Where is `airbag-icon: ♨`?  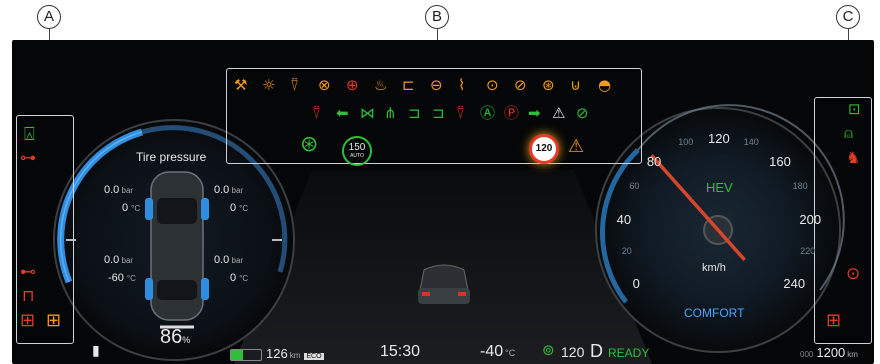 airbag-icon: ♨ is located at coordinates (381, 85).